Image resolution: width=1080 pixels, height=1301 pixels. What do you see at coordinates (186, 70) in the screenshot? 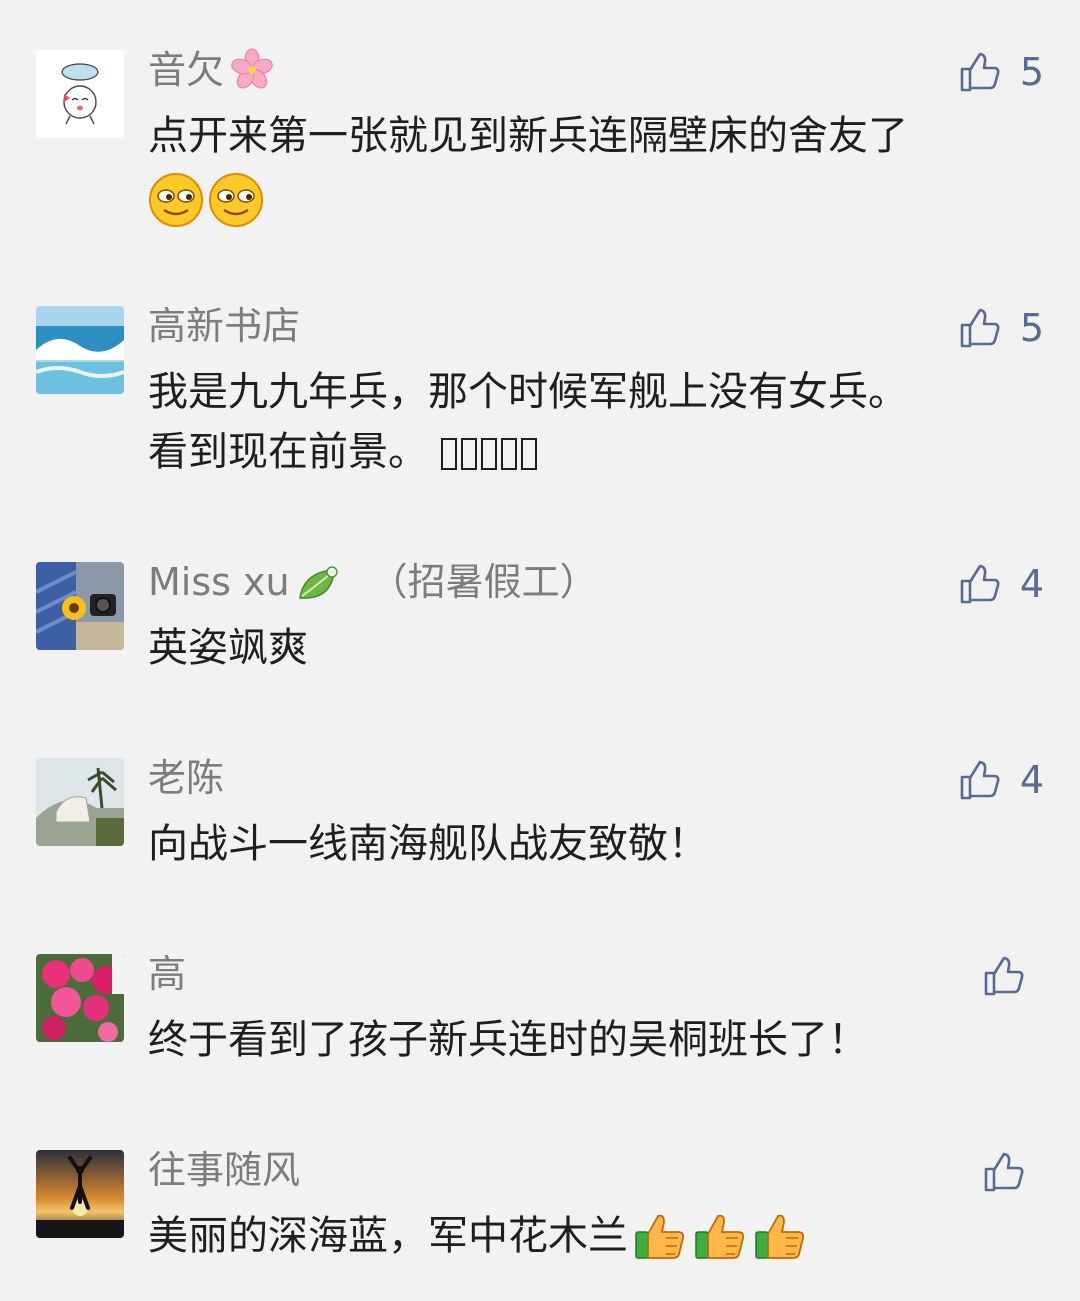
I see `author-name: 音欠` at bounding box center [186, 70].